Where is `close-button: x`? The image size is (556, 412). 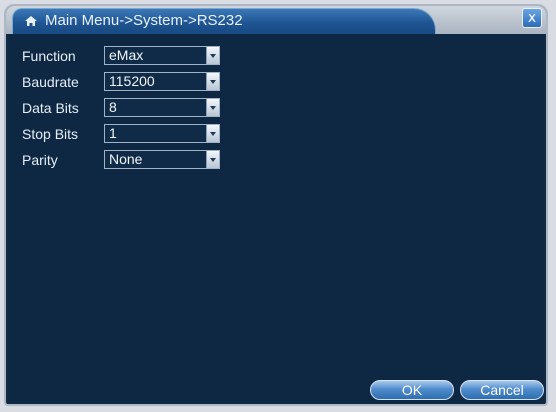
close-button: x is located at coordinates (532, 18).